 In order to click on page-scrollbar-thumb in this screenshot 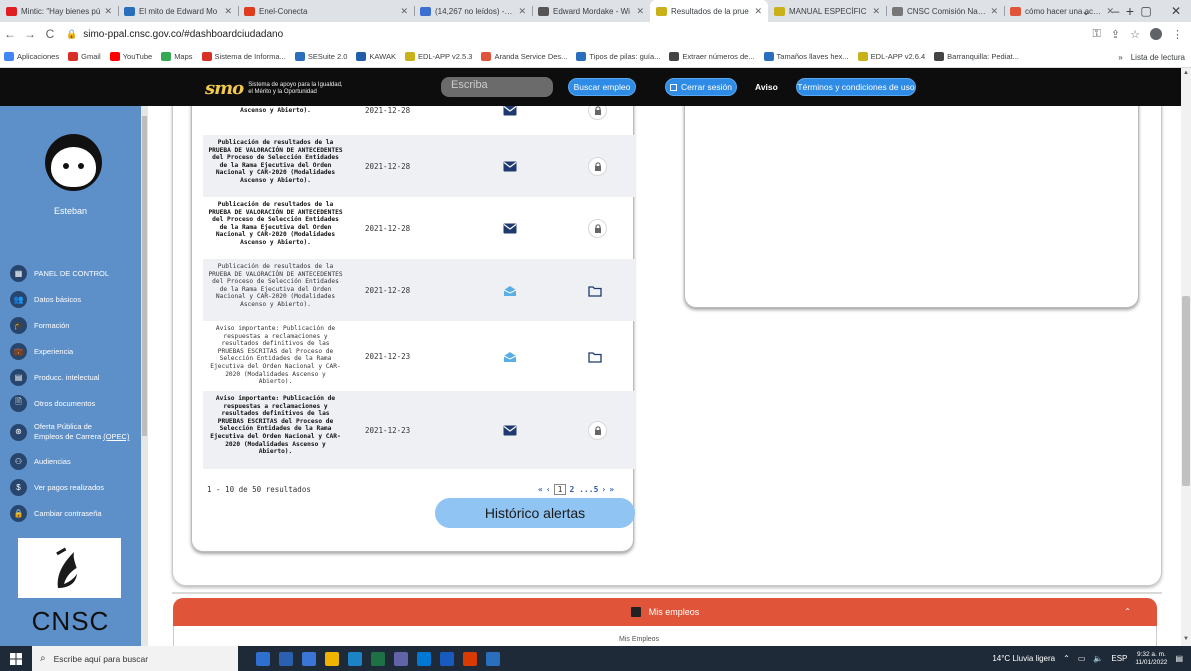, I will do `click(1186, 391)`.